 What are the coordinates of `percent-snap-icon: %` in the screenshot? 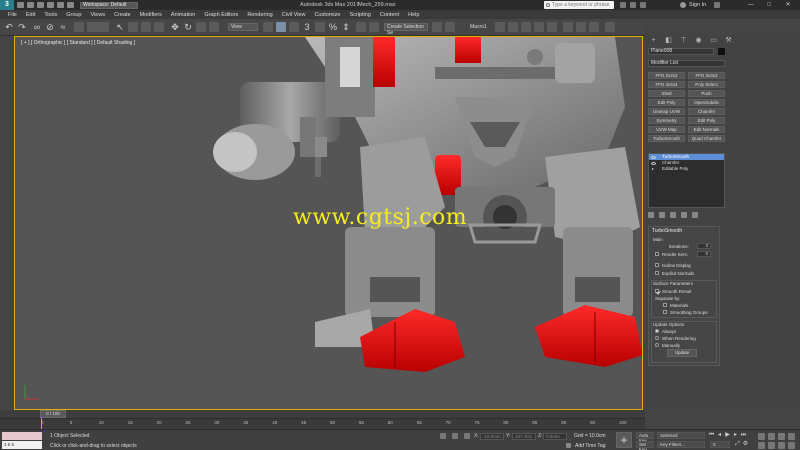 It's located at (333, 27).